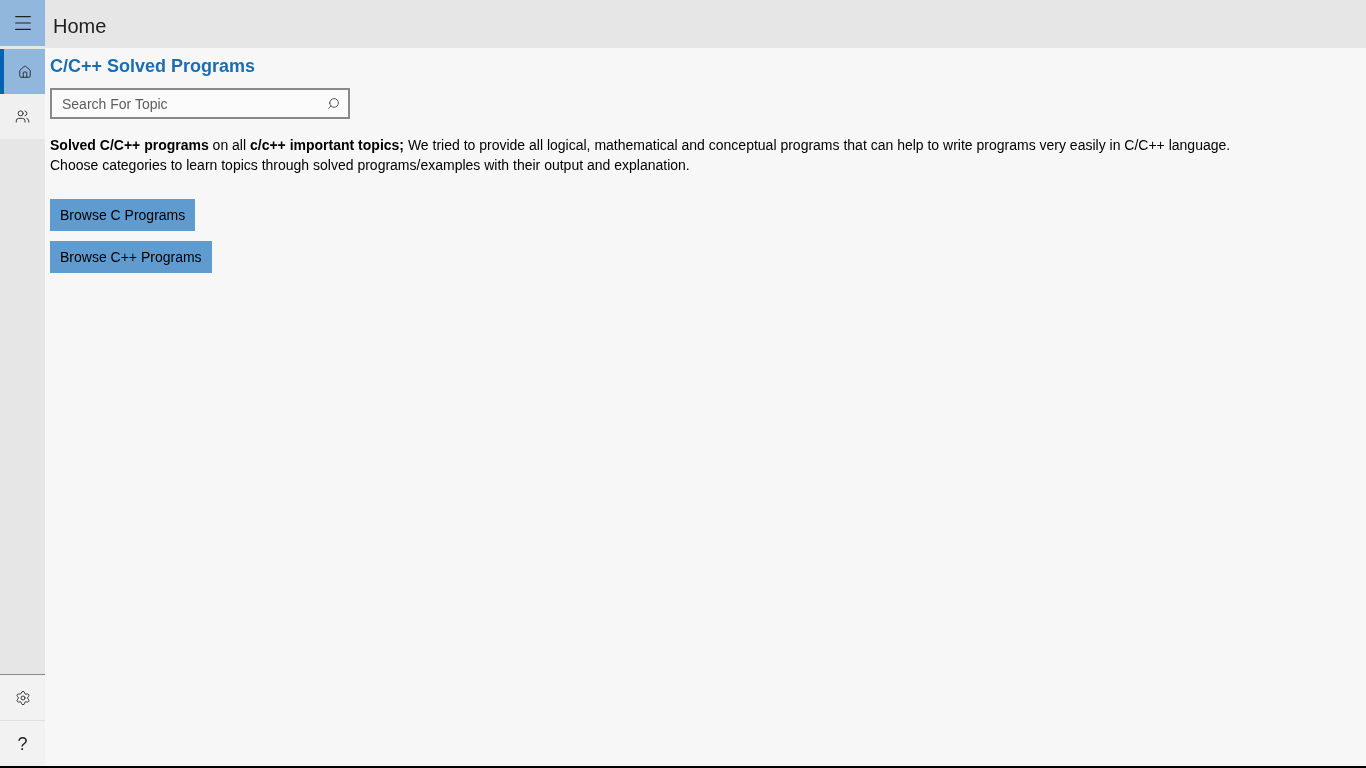 This screenshot has height=768, width=1366. What do you see at coordinates (333, 103) in the screenshot?
I see `search-icon` at bounding box center [333, 103].